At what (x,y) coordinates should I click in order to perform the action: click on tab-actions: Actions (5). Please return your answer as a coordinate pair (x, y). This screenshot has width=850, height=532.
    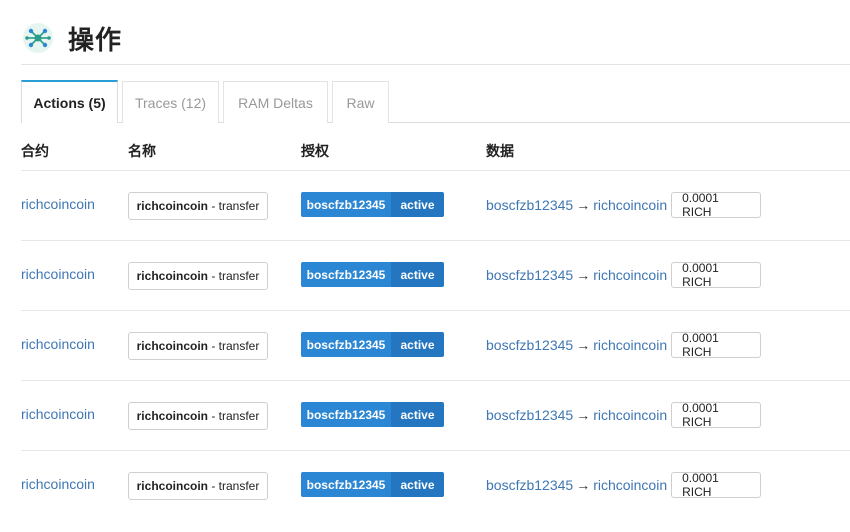
    Looking at the image, I should click on (69, 102).